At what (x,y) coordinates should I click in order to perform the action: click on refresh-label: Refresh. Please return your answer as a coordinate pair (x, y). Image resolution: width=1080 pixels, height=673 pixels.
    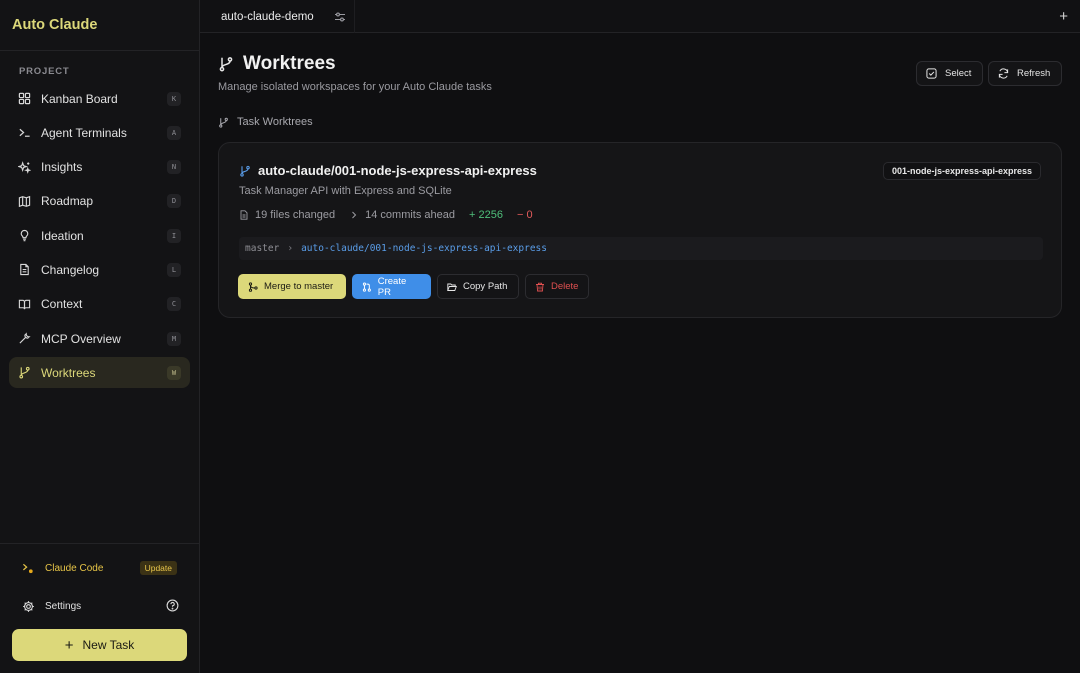
    Looking at the image, I should click on (1034, 73).